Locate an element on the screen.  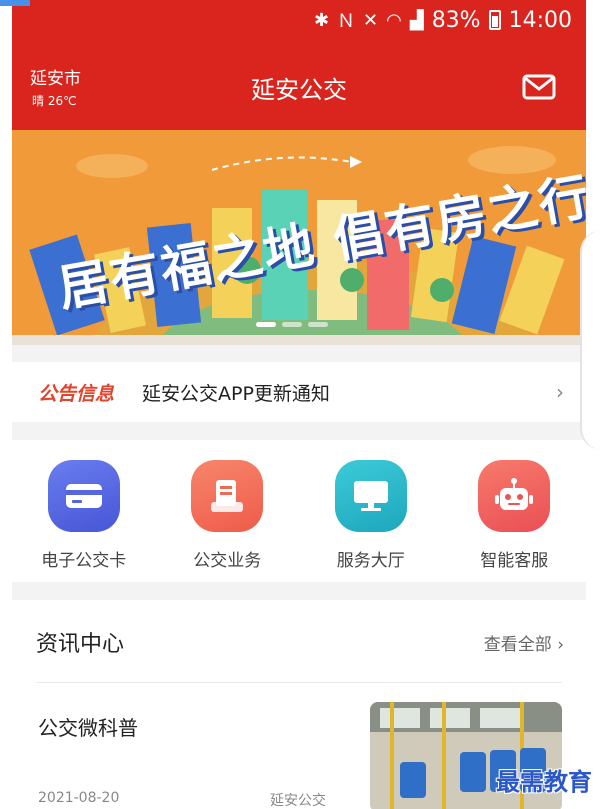
service-label: 服务大厅 is located at coordinates (370, 561).